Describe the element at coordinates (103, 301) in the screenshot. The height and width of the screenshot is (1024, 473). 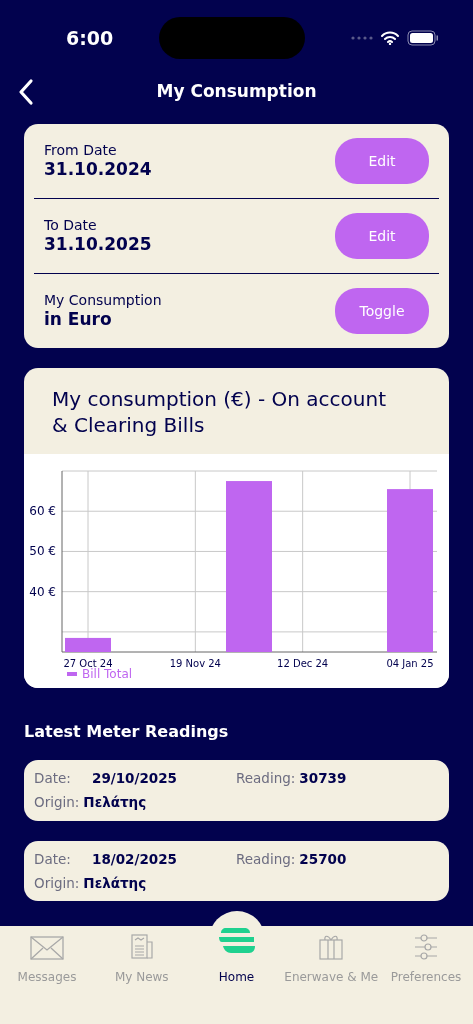
I see `field-label: My Consumption` at that location.